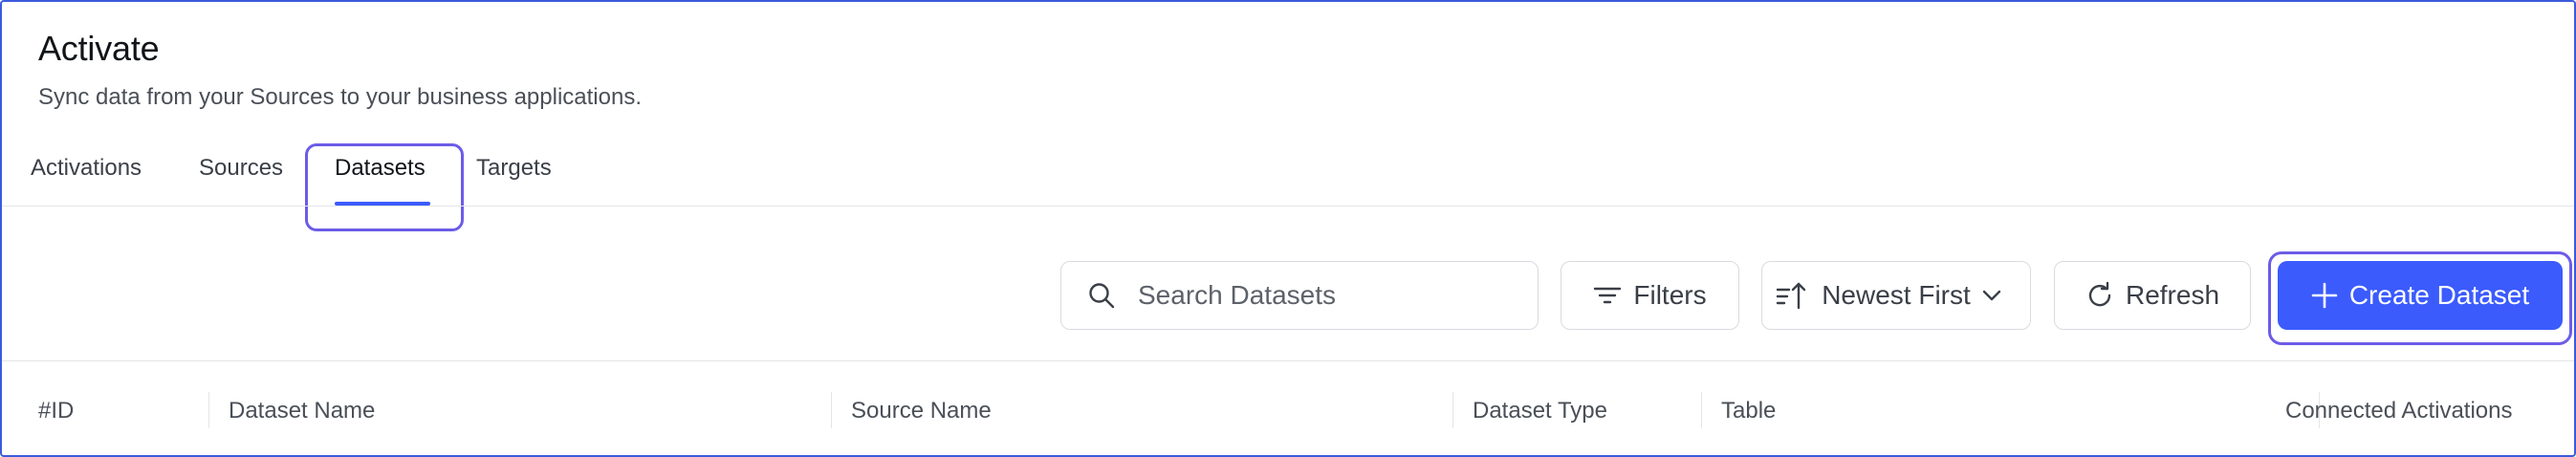 Image resolution: width=2576 pixels, height=457 pixels. Describe the element at coordinates (1792, 295) in the screenshot. I see `sort-arrow-icon` at that location.